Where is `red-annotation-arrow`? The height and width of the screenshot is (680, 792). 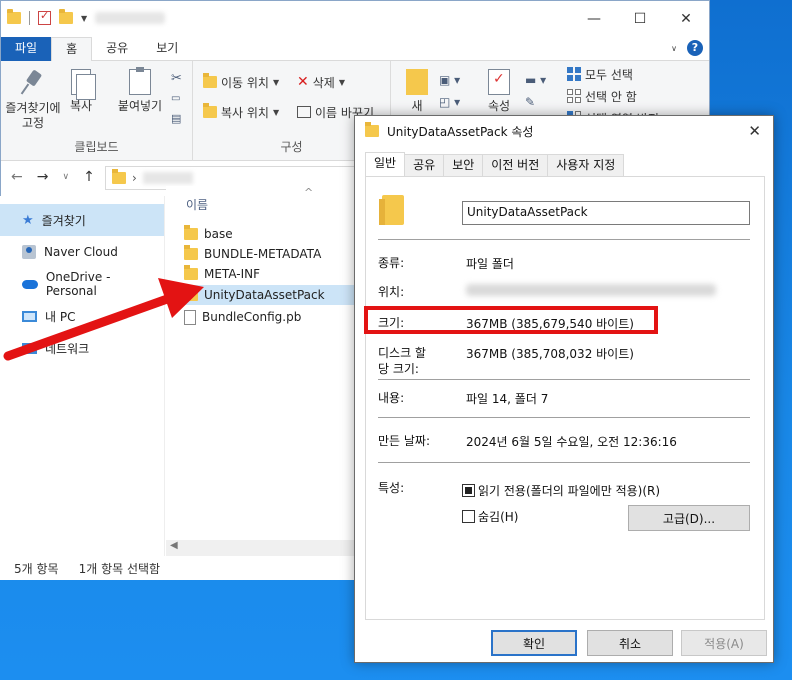 red-annotation-arrow is located at coordinates (103, 319).